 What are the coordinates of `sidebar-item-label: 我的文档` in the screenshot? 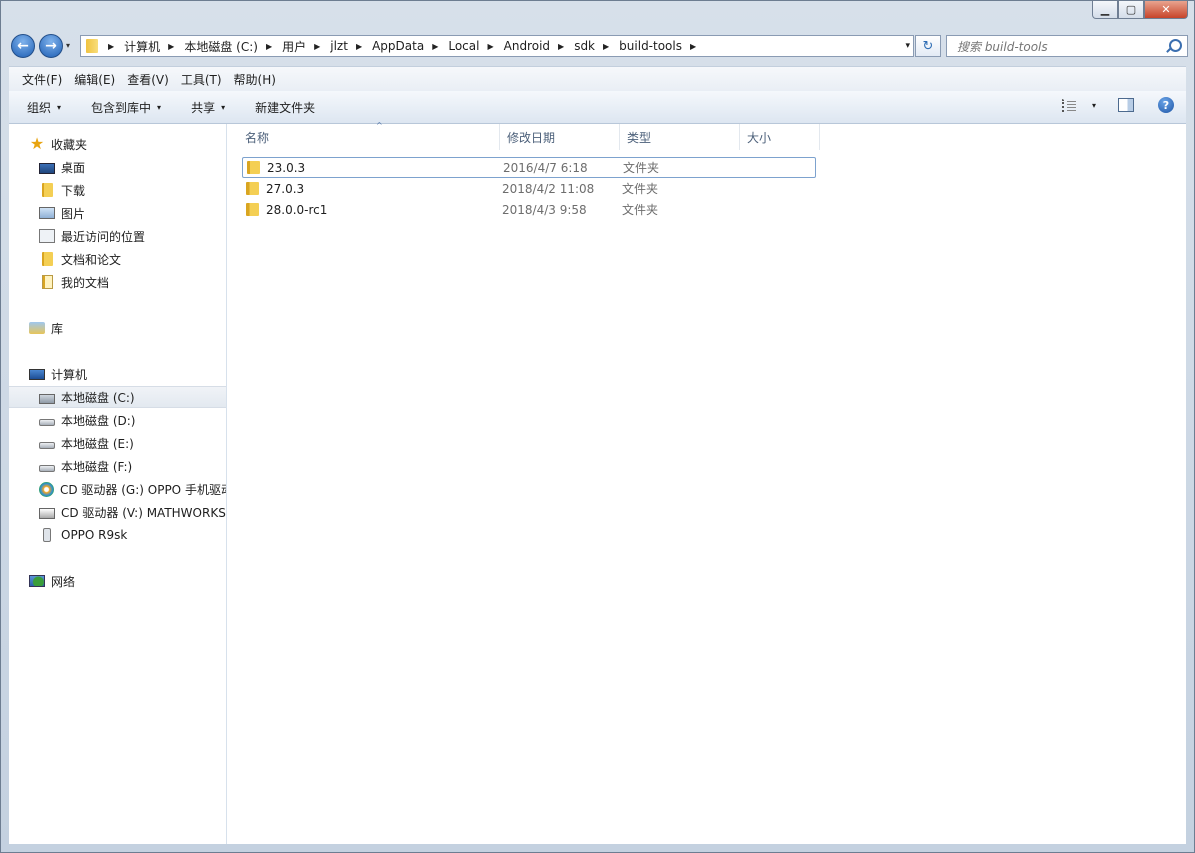 It's located at (85, 282).